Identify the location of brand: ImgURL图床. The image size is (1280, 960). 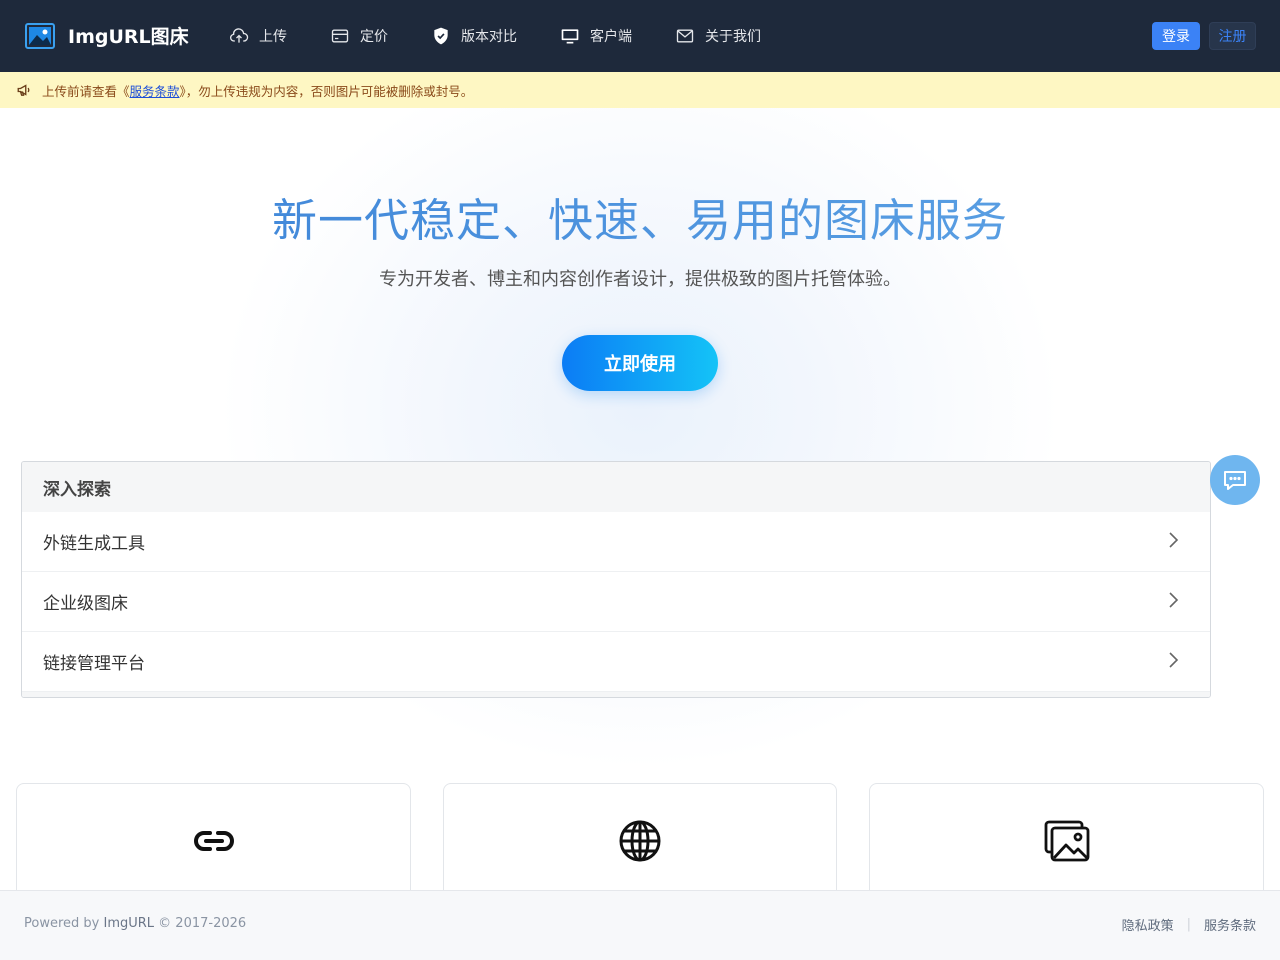
(107, 35).